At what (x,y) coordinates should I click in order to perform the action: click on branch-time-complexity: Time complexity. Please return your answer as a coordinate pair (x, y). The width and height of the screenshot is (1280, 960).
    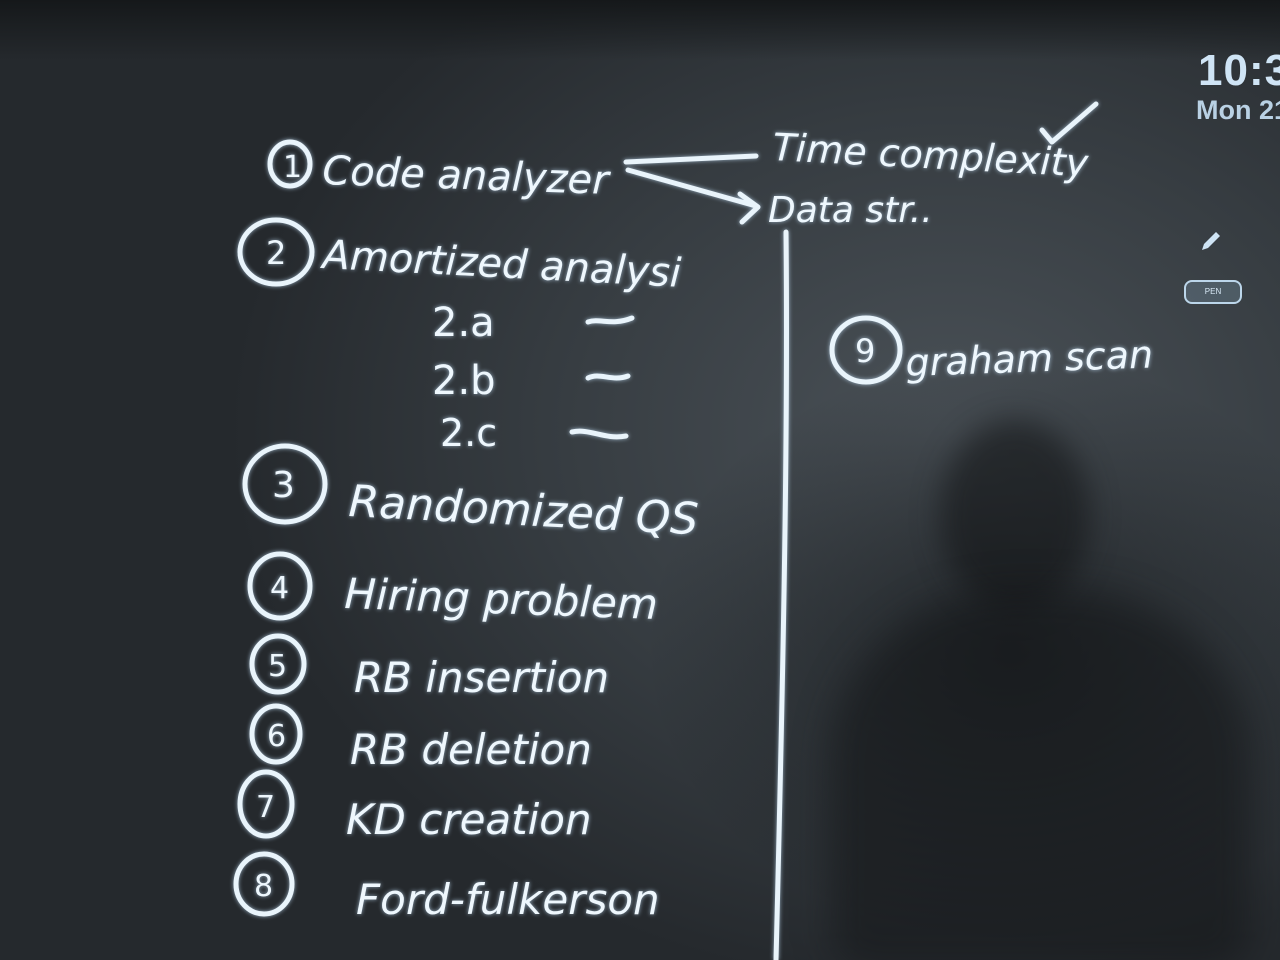
    Looking at the image, I should click on (931, 155).